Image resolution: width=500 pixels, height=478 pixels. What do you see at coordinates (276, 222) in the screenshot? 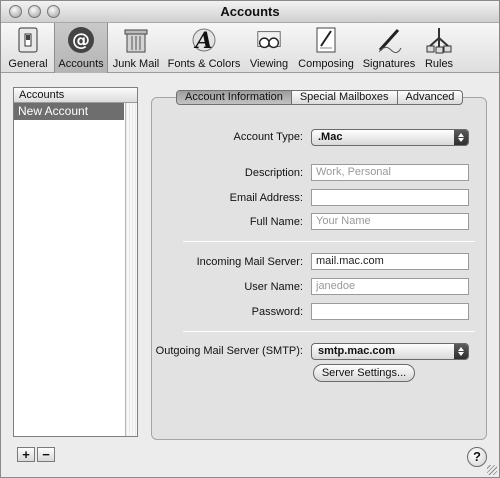
I see `full-name-label: Full Name:` at bounding box center [276, 222].